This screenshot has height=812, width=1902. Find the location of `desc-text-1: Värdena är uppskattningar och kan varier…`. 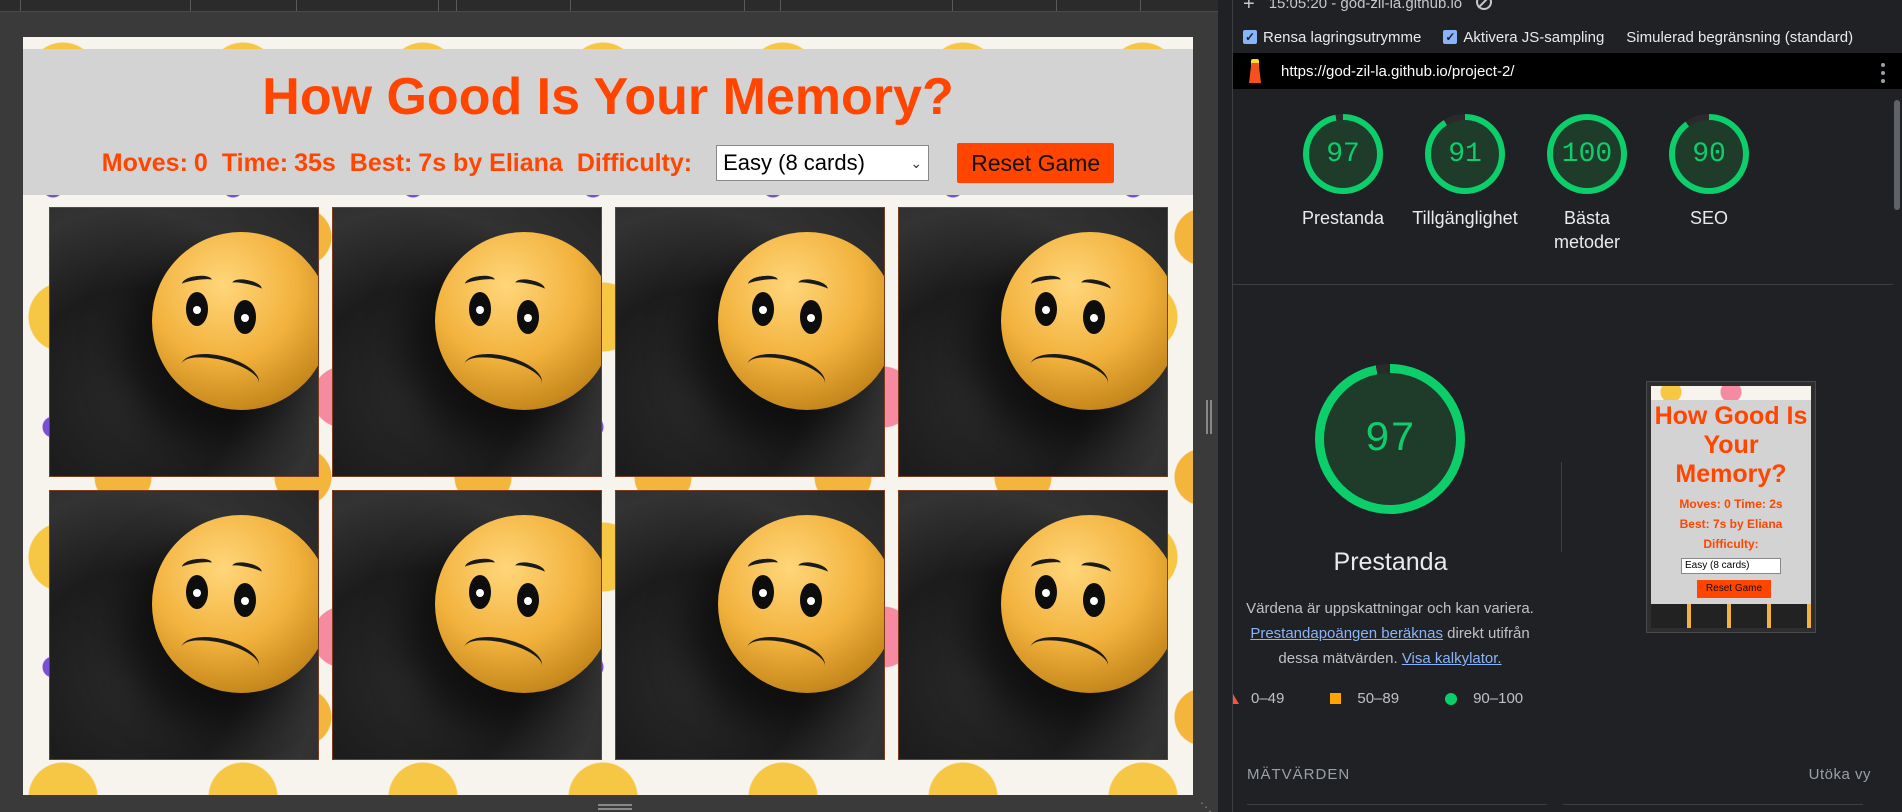

desc-text-1: Värdena är uppskattningar och kan varier… is located at coordinates (1390, 608).